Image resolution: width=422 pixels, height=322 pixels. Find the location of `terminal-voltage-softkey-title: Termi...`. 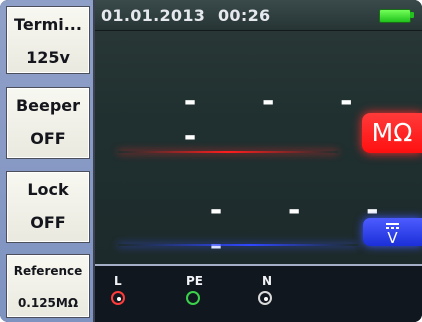

terminal-voltage-softkey-title: Termi... is located at coordinates (48, 24).